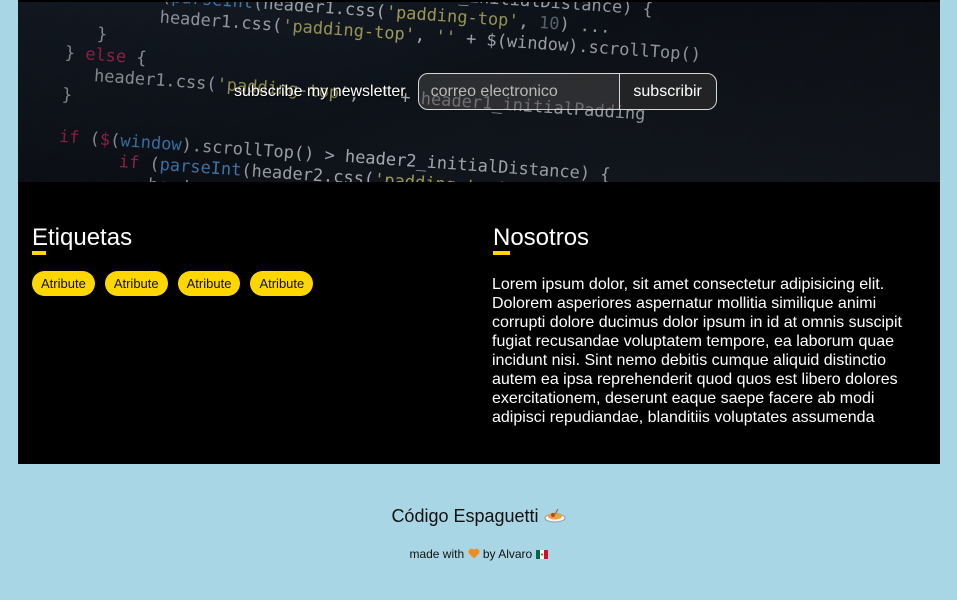 This screenshot has width=957, height=600. What do you see at coordinates (173, 283) in the screenshot?
I see `tags-list: Atribute Atribute Atribute Atribute` at bounding box center [173, 283].